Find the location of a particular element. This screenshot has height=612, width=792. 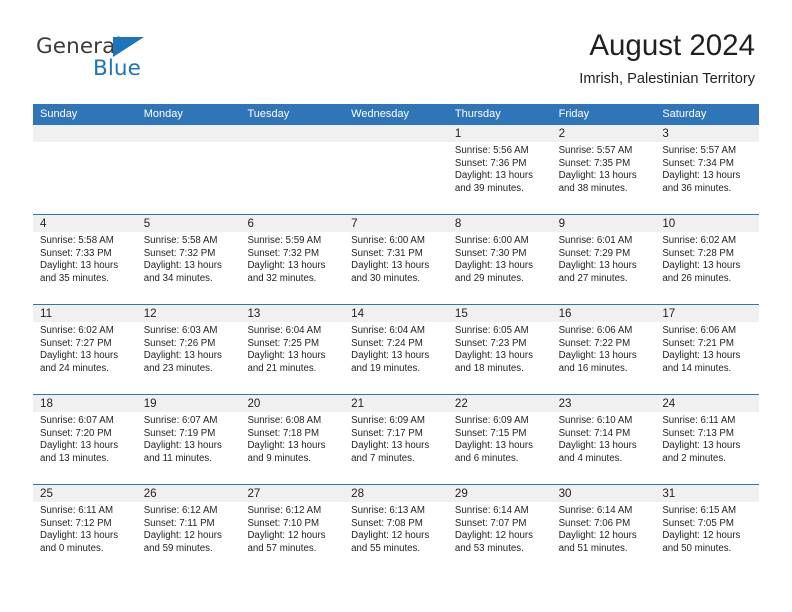

sunset-line: Sunset: 7:17 PM is located at coordinates (387, 433).